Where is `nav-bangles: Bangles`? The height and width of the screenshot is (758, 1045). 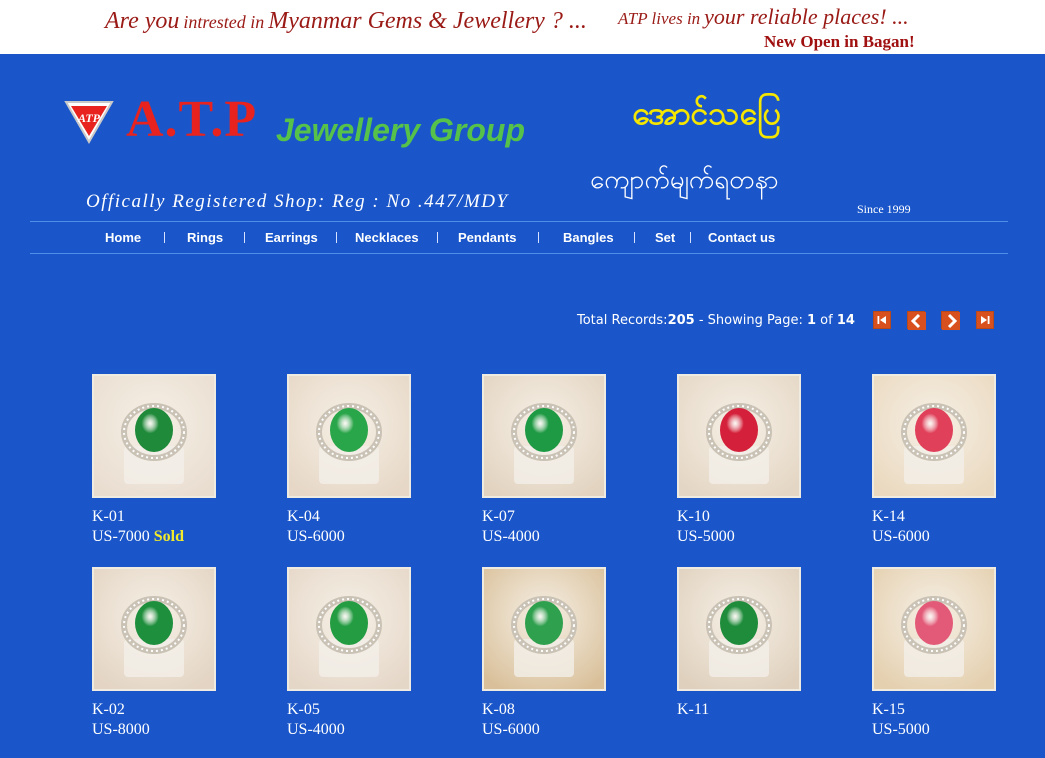 nav-bangles: Bangles is located at coordinates (588, 237).